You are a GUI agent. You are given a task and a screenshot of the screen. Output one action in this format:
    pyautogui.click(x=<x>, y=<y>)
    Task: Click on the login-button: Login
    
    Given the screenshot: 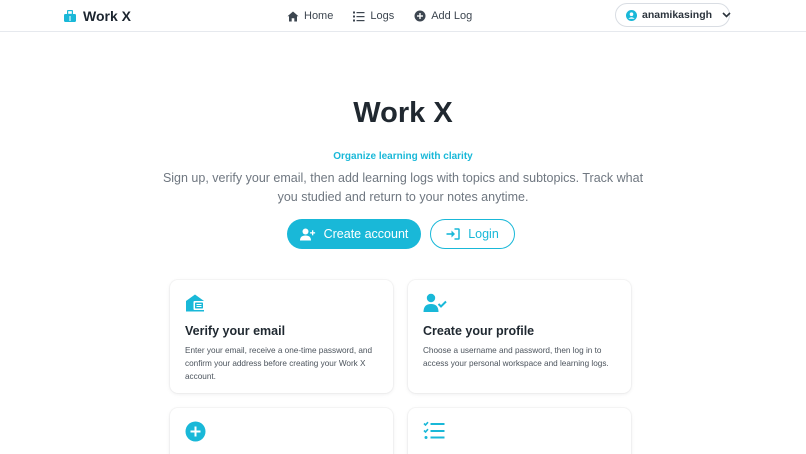 What is the action you would take?
    pyautogui.click(x=472, y=234)
    